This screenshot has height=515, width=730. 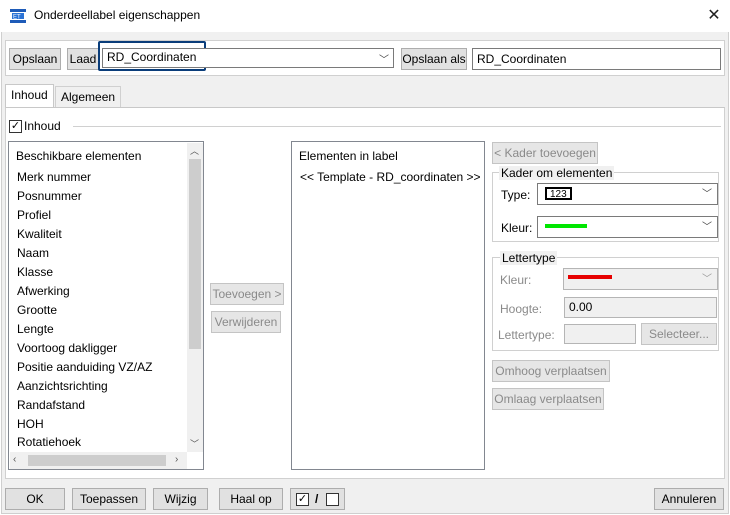 What do you see at coordinates (390, 177) in the screenshot?
I see `list-item: << Template - RD_coordinaten >>` at bounding box center [390, 177].